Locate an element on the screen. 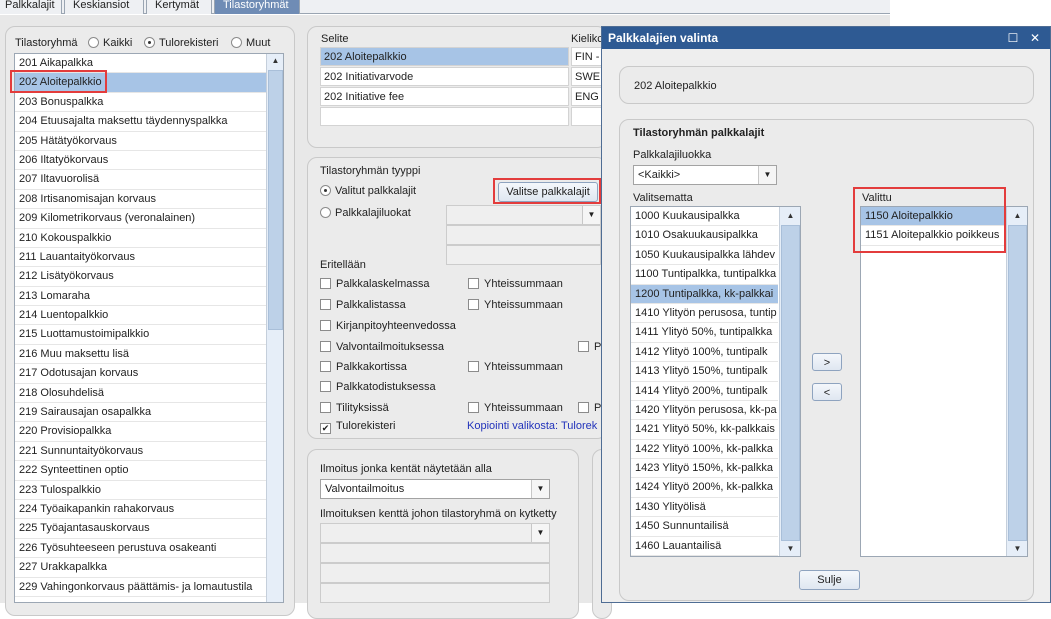 This screenshot has height=619, width=1051. group-list-item: 216 Muu maksettu lisä is located at coordinates (140, 355).